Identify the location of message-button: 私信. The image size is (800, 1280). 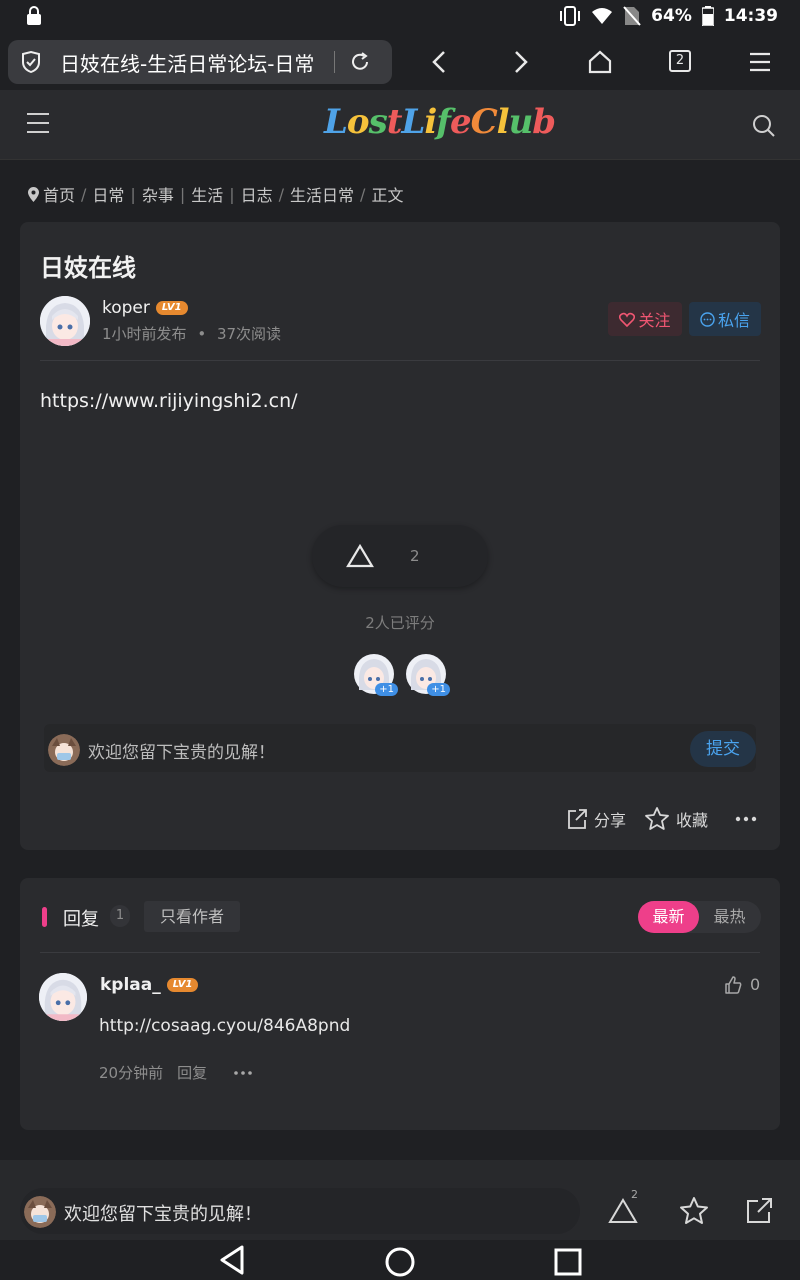
(725, 319).